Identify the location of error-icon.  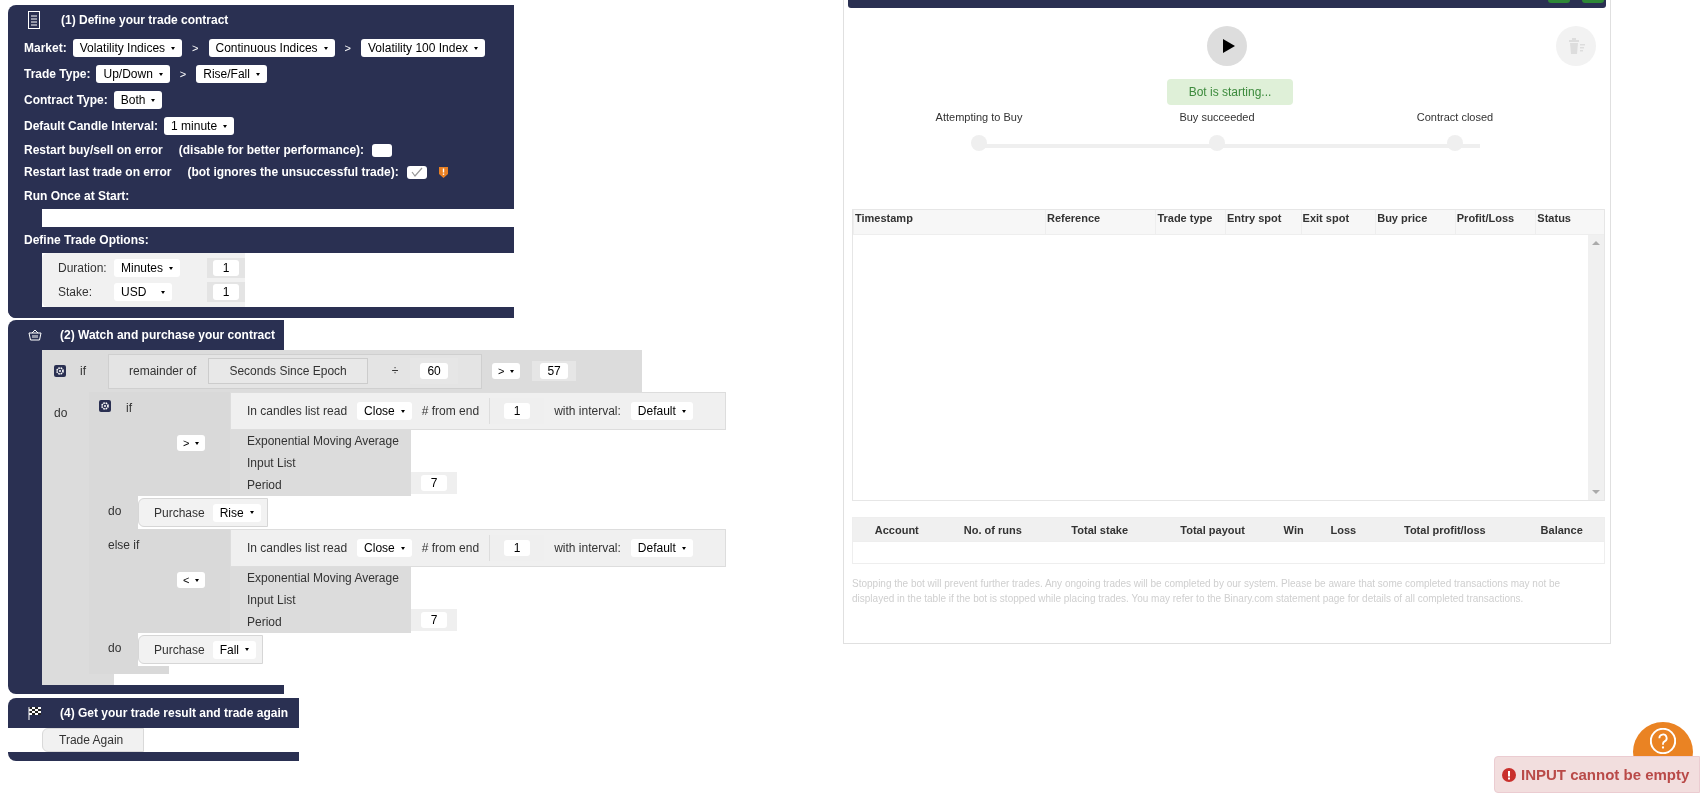
(1509, 774).